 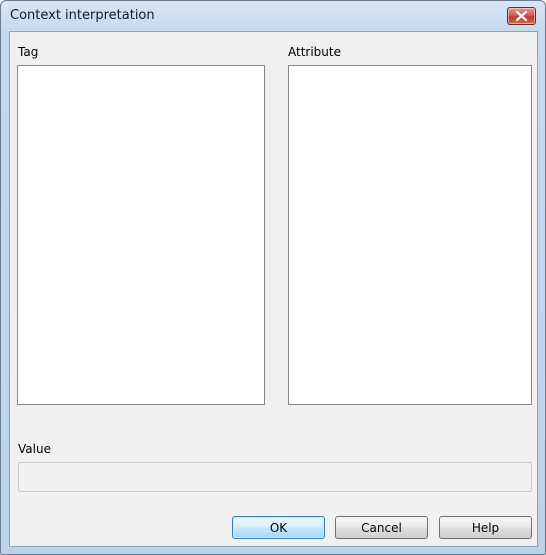 I want to click on tag-label: Tag, so click(x=28, y=52).